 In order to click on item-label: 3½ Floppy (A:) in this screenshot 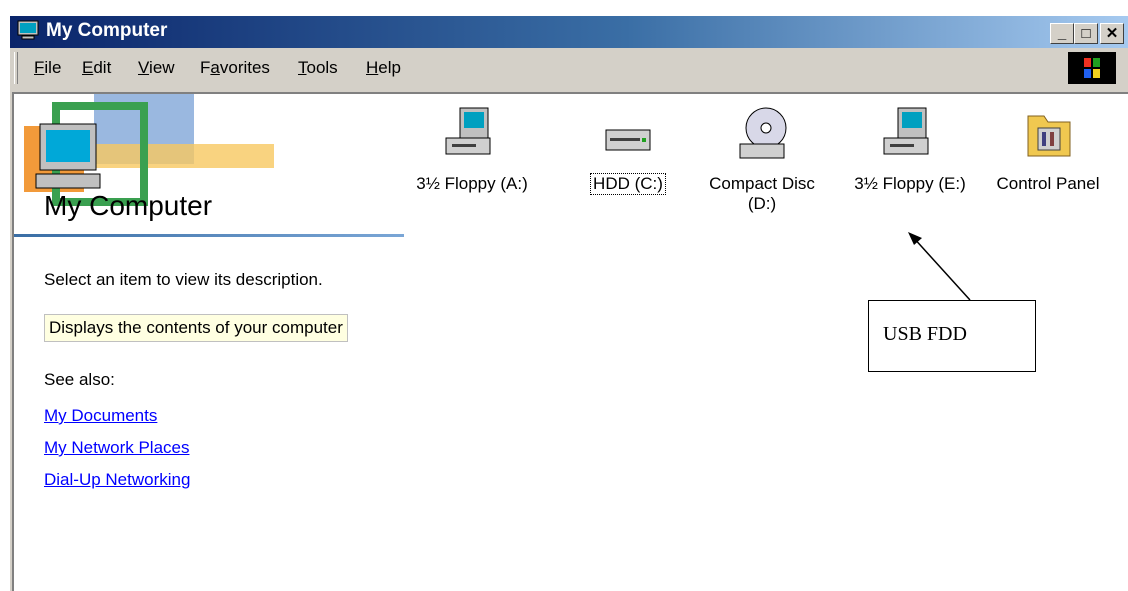, I will do `click(472, 183)`.